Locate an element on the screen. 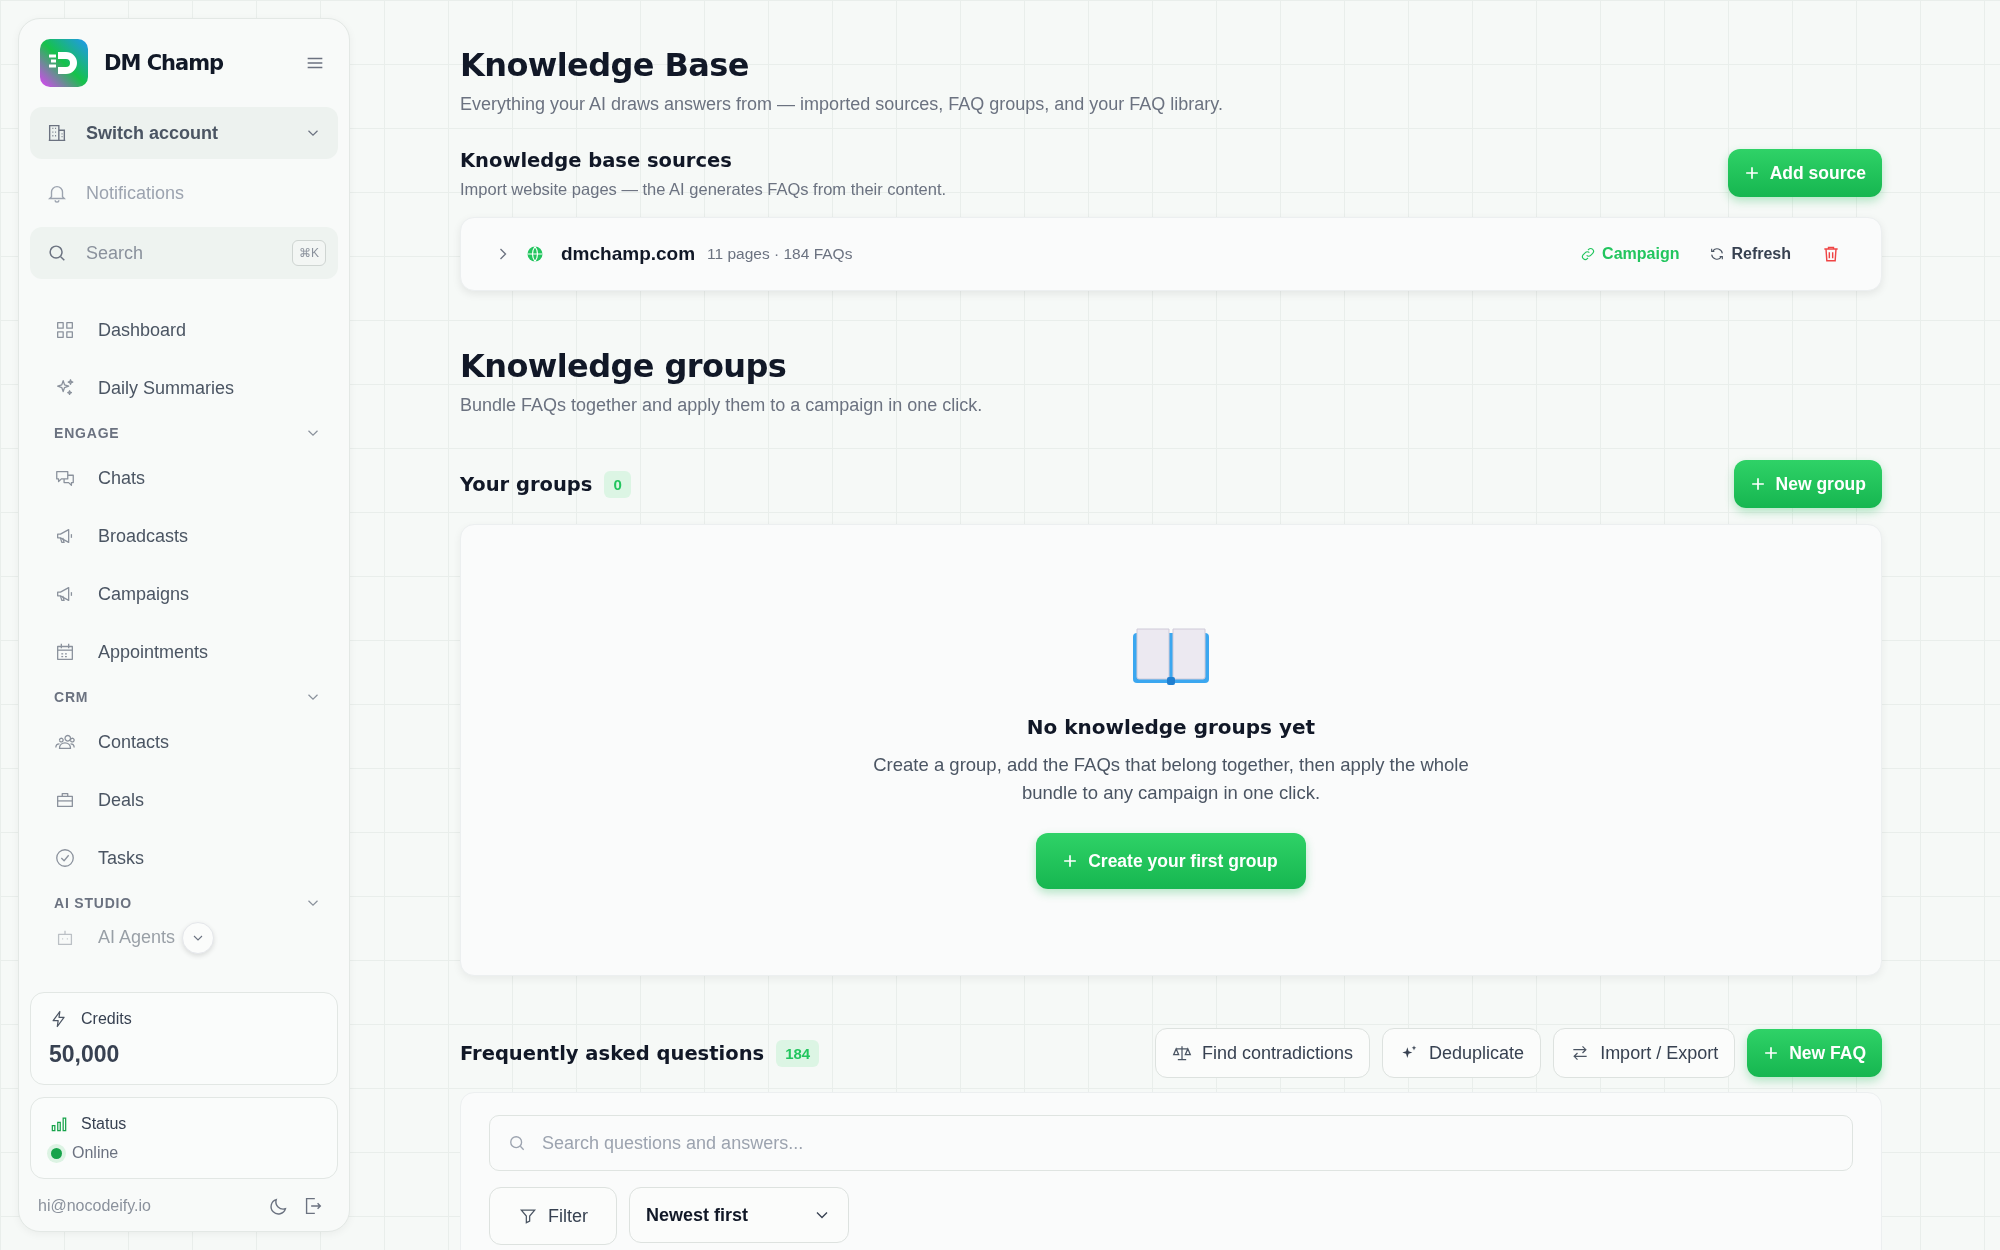  list-title: Your groups is located at coordinates (526, 484).